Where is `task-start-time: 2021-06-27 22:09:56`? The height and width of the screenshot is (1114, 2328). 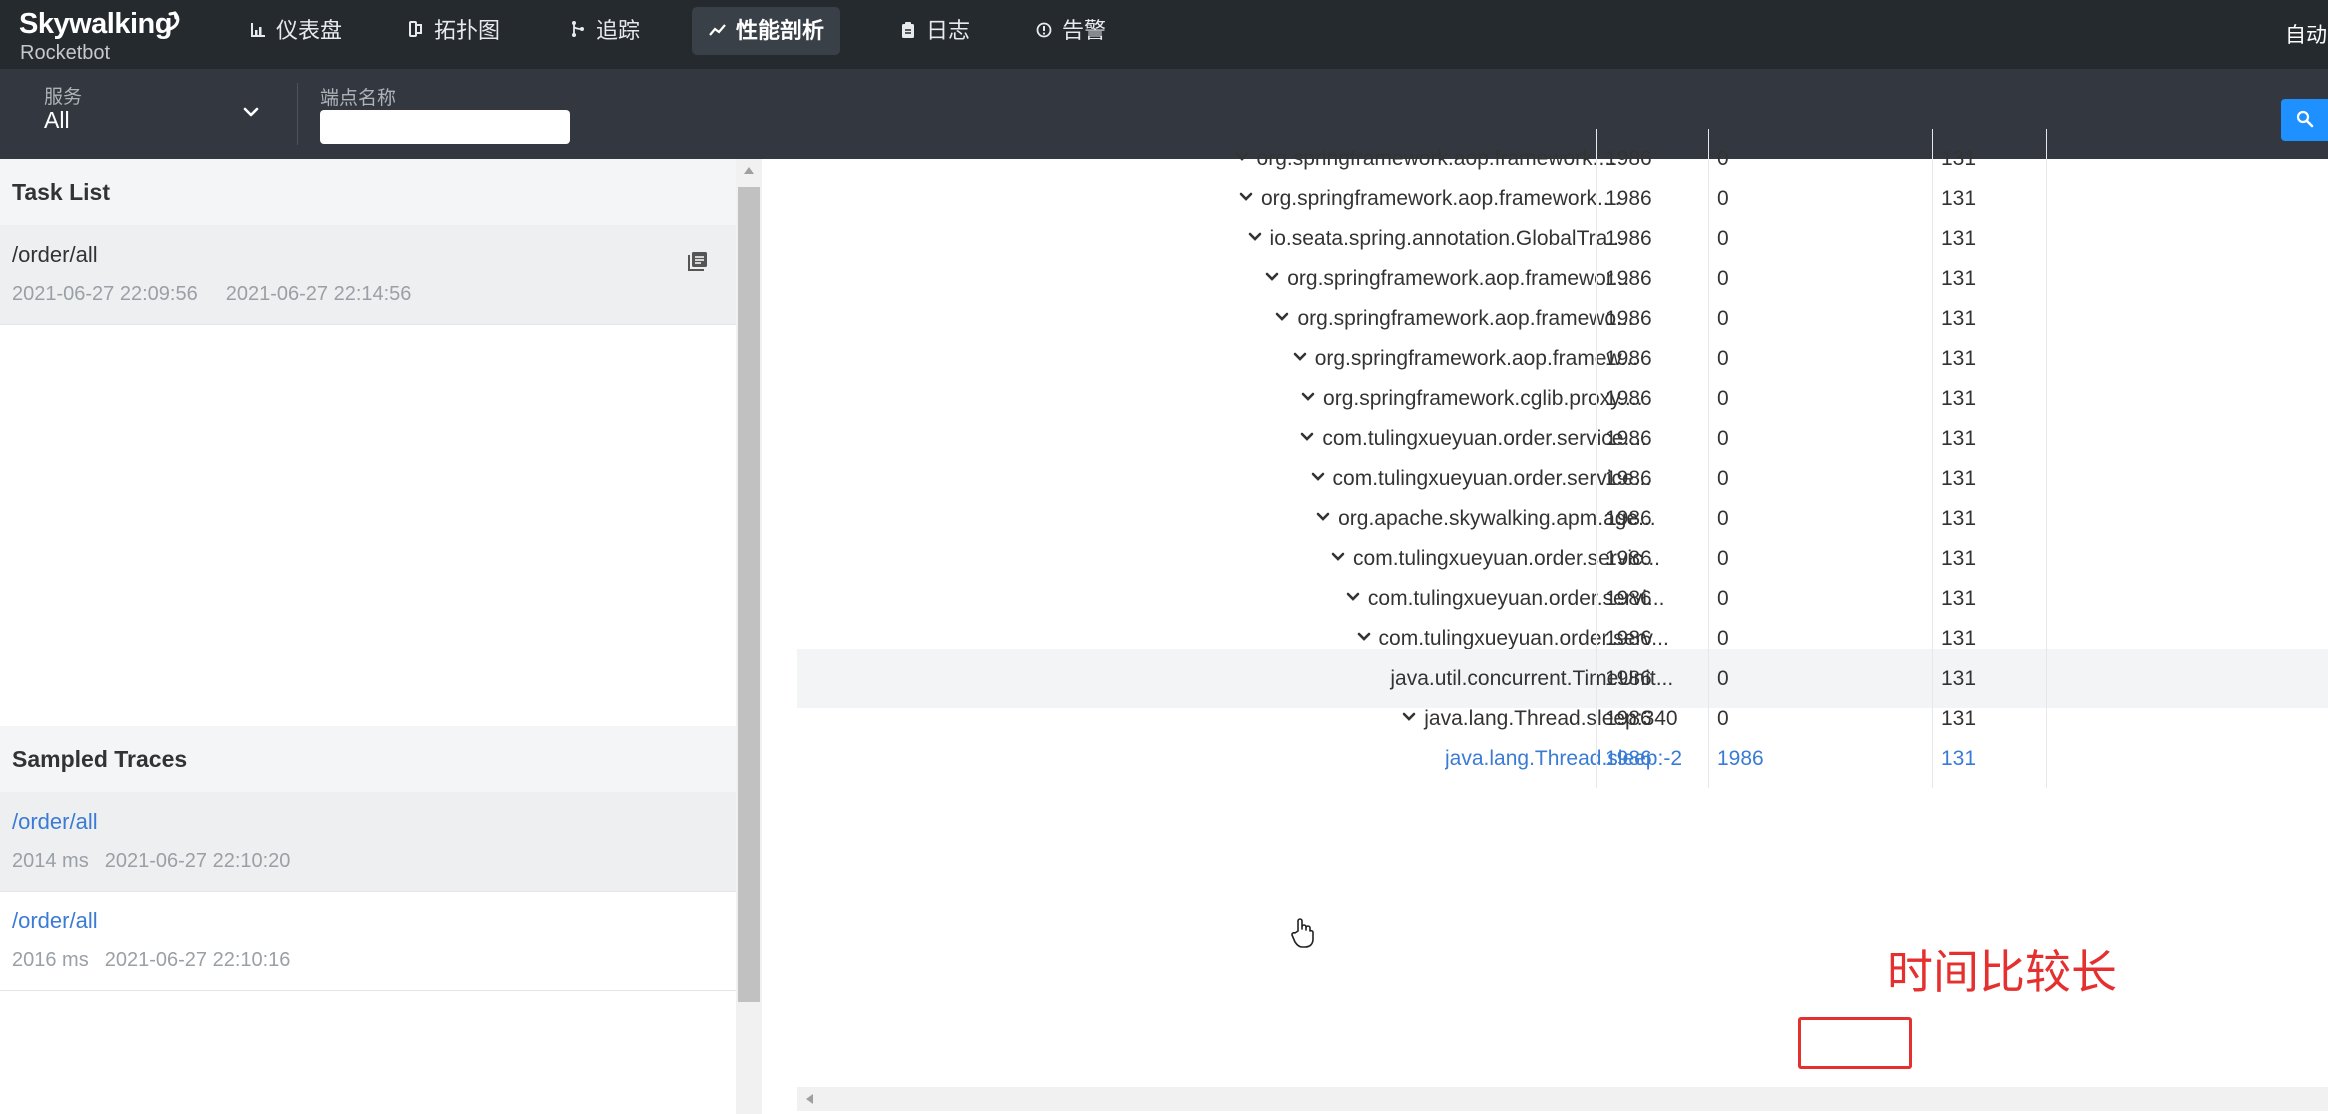
task-start-time: 2021-06-27 22:09:56 is located at coordinates (105, 294).